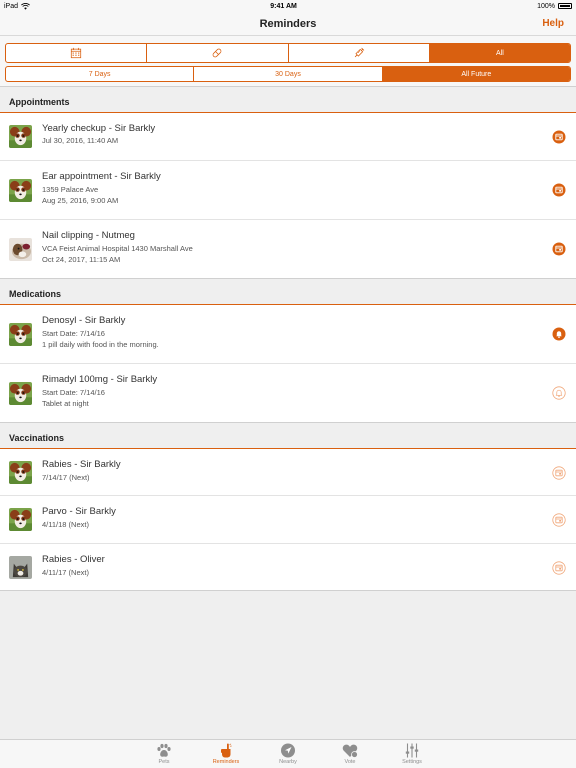 The width and height of the screenshot is (576, 768). What do you see at coordinates (81, 259) in the screenshot?
I see `reminder-detail: Oct 24, 2017, 11:15 AM` at bounding box center [81, 259].